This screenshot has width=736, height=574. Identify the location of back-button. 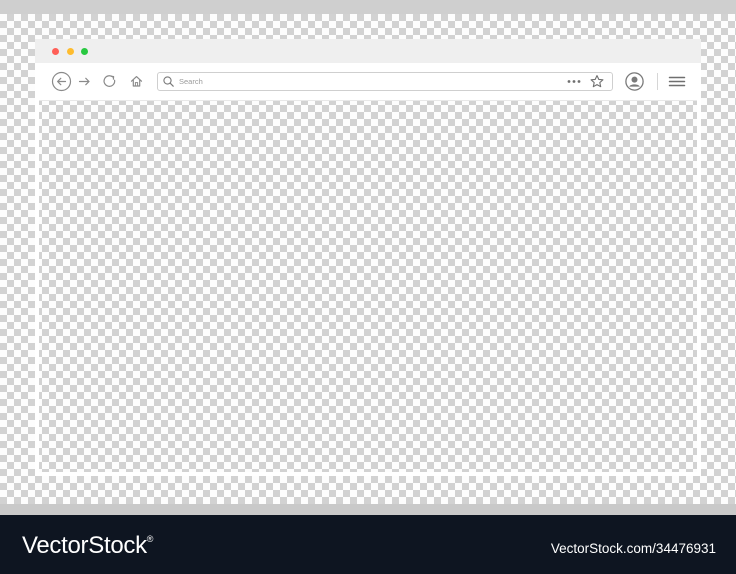
(61, 81).